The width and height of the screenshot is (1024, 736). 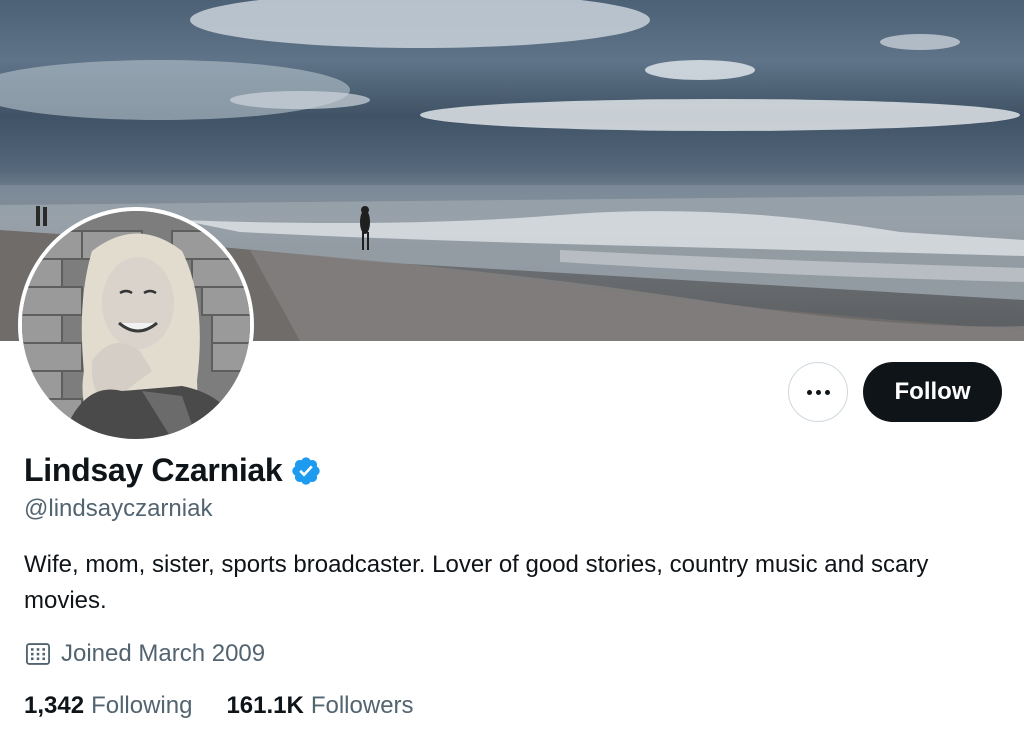 I want to click on following-link: 1,342 Following, so click(x=108, y=706).